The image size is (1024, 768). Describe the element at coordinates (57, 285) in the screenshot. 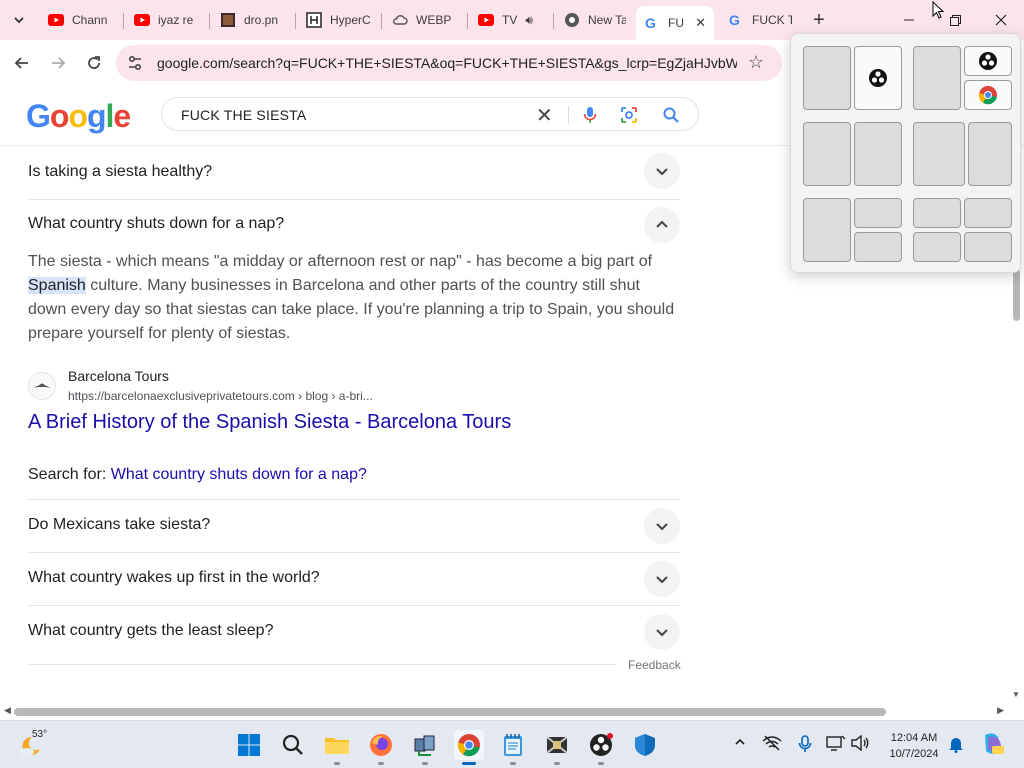

I see `answer-highlight: Spanish` at that location.